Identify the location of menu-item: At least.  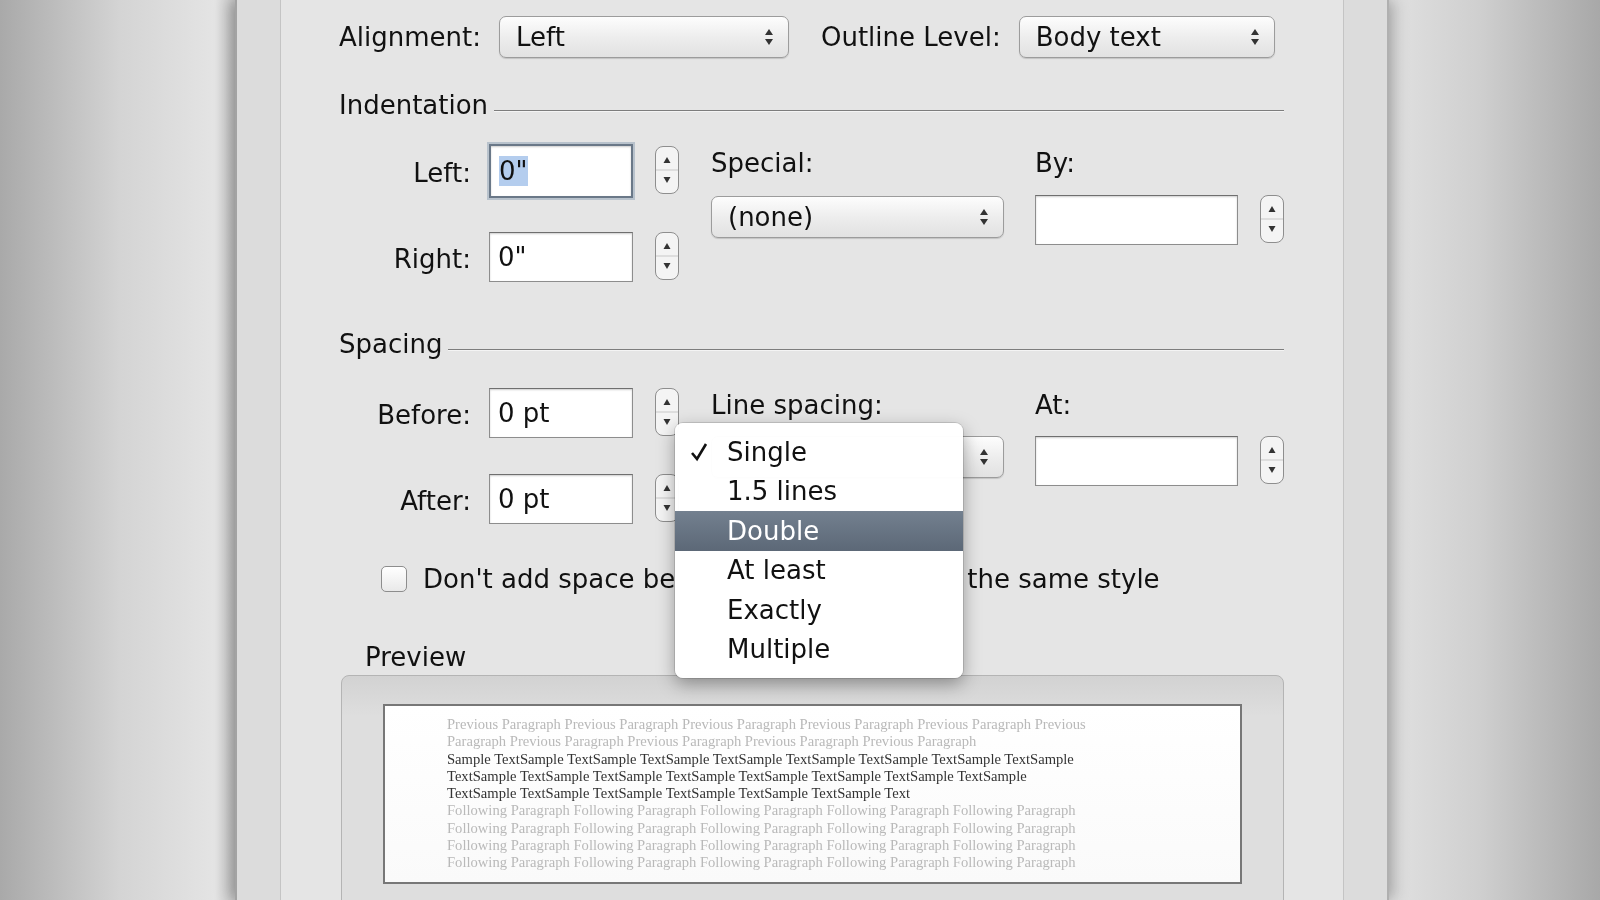
(819, 570).